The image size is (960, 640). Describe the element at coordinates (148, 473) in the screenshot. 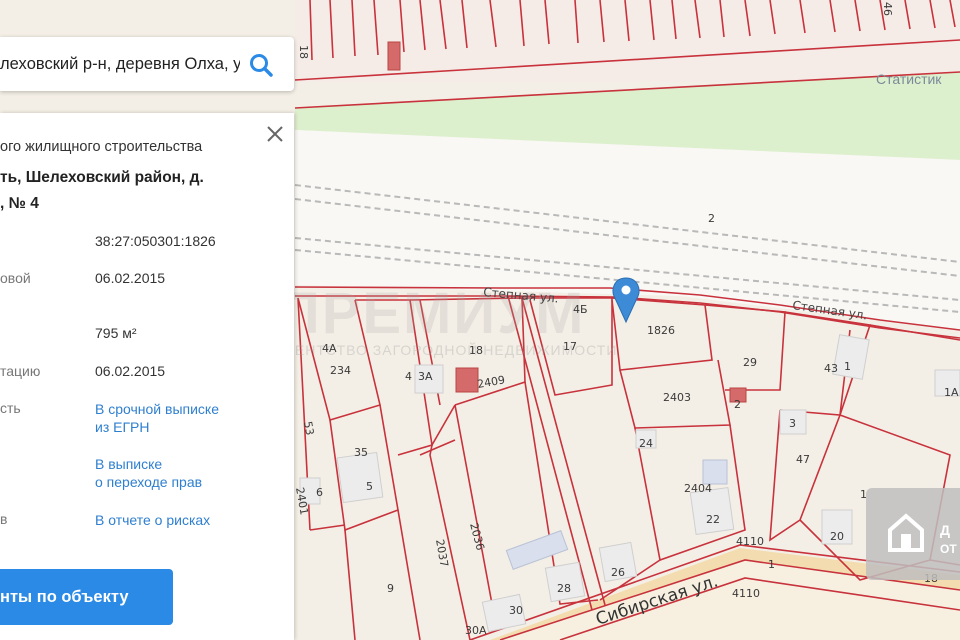

I see `rights-transfer-link: В выписке о переходе прав` at that location.